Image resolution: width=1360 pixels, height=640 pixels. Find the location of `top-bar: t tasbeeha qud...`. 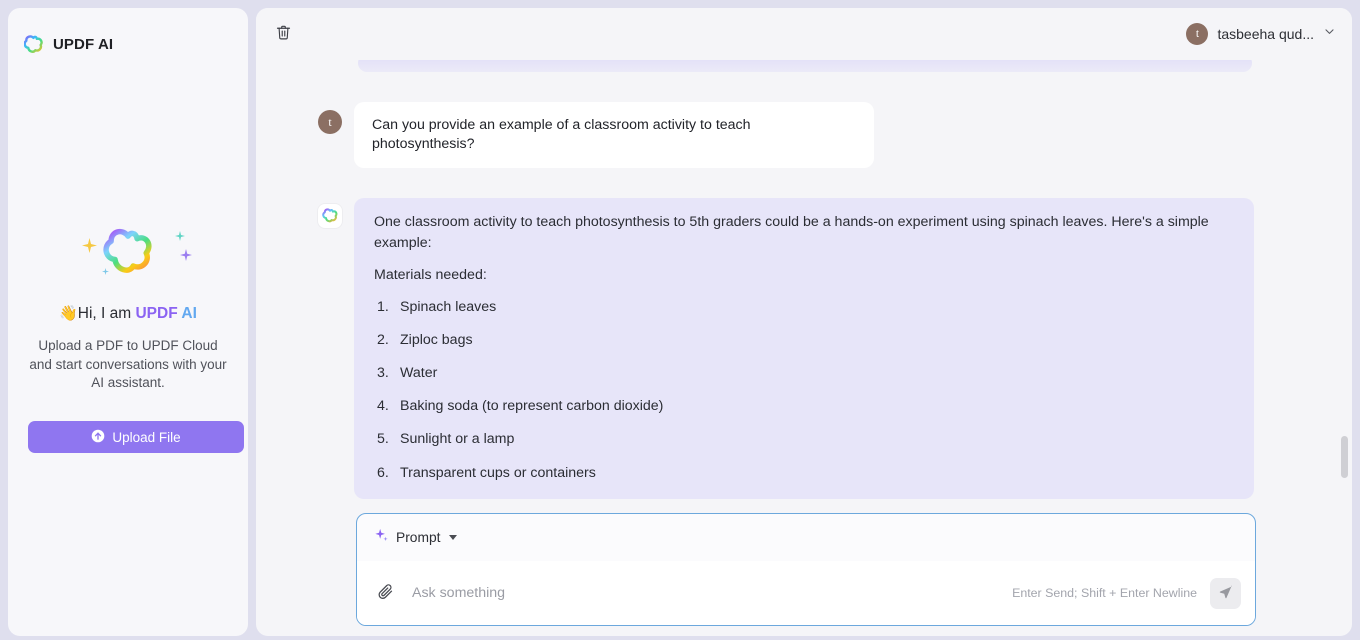

top-bar: t tasbeeha qud... is located at coordinates (804, 34).